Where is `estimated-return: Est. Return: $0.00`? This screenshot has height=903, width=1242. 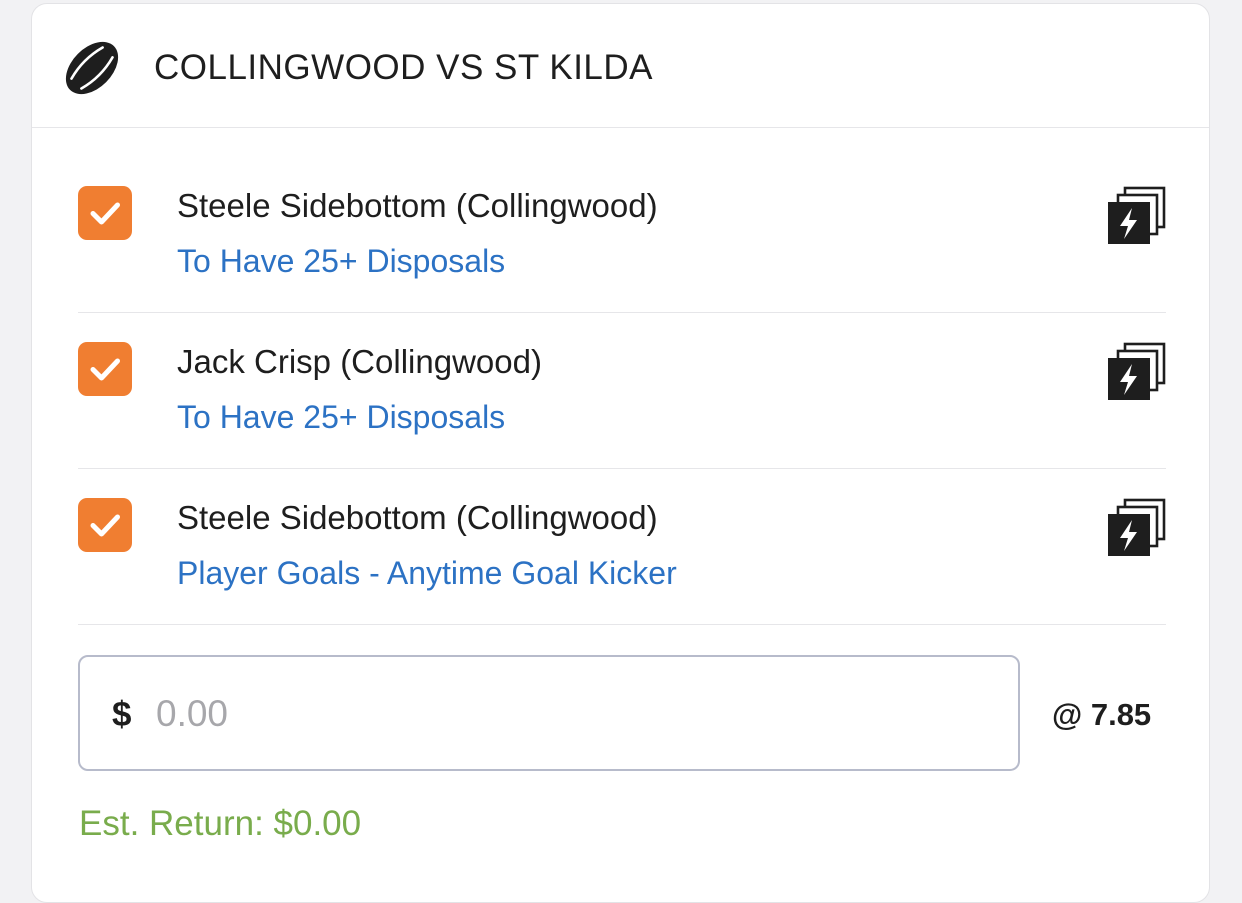
estimated-return: Est. Return: $0.00 is located at coordinates (220, 823).